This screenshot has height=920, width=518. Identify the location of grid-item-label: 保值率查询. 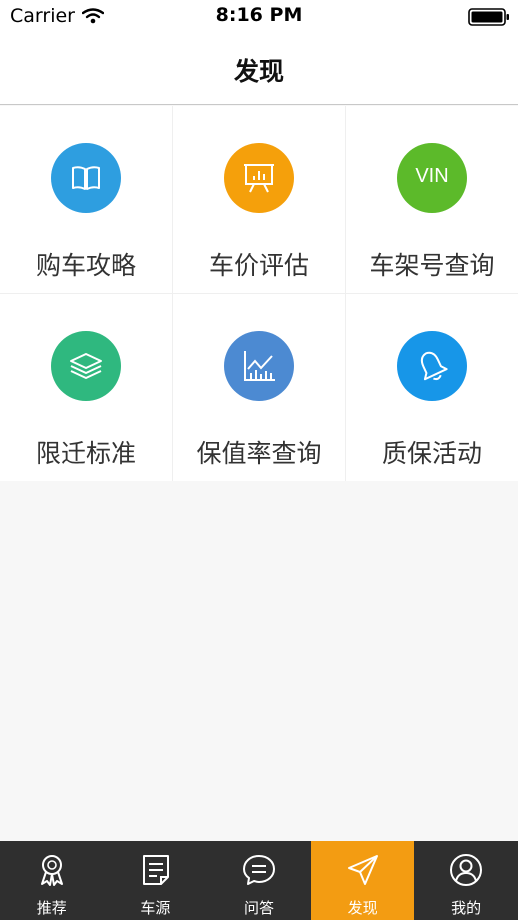
(259, 453).